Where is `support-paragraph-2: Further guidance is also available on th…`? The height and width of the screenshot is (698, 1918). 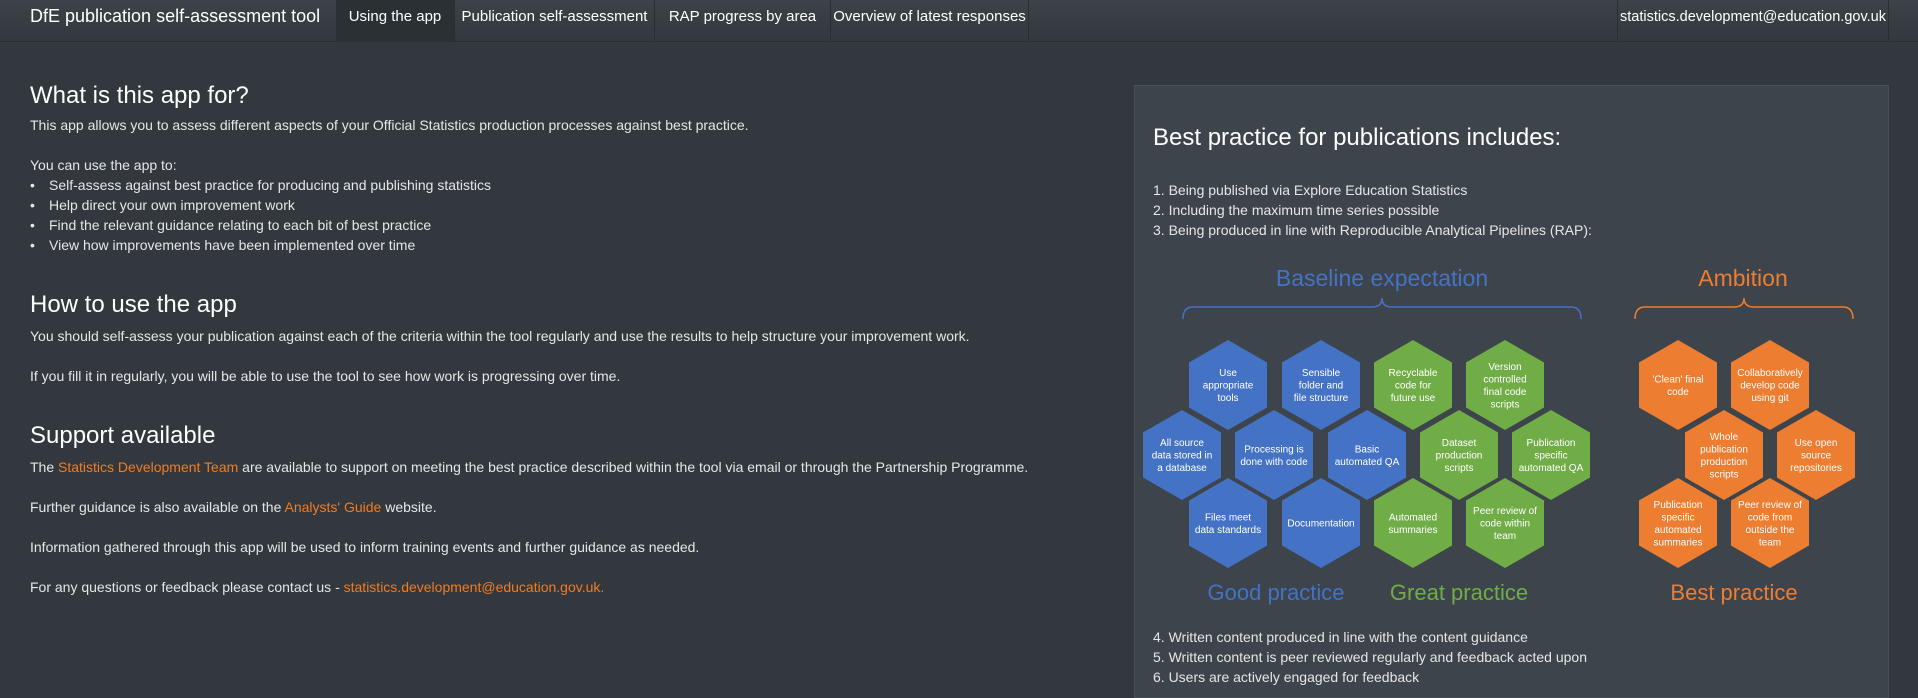 support-paragraph-2: Further guidance is also available on th… is located at coordinates (570, 507).